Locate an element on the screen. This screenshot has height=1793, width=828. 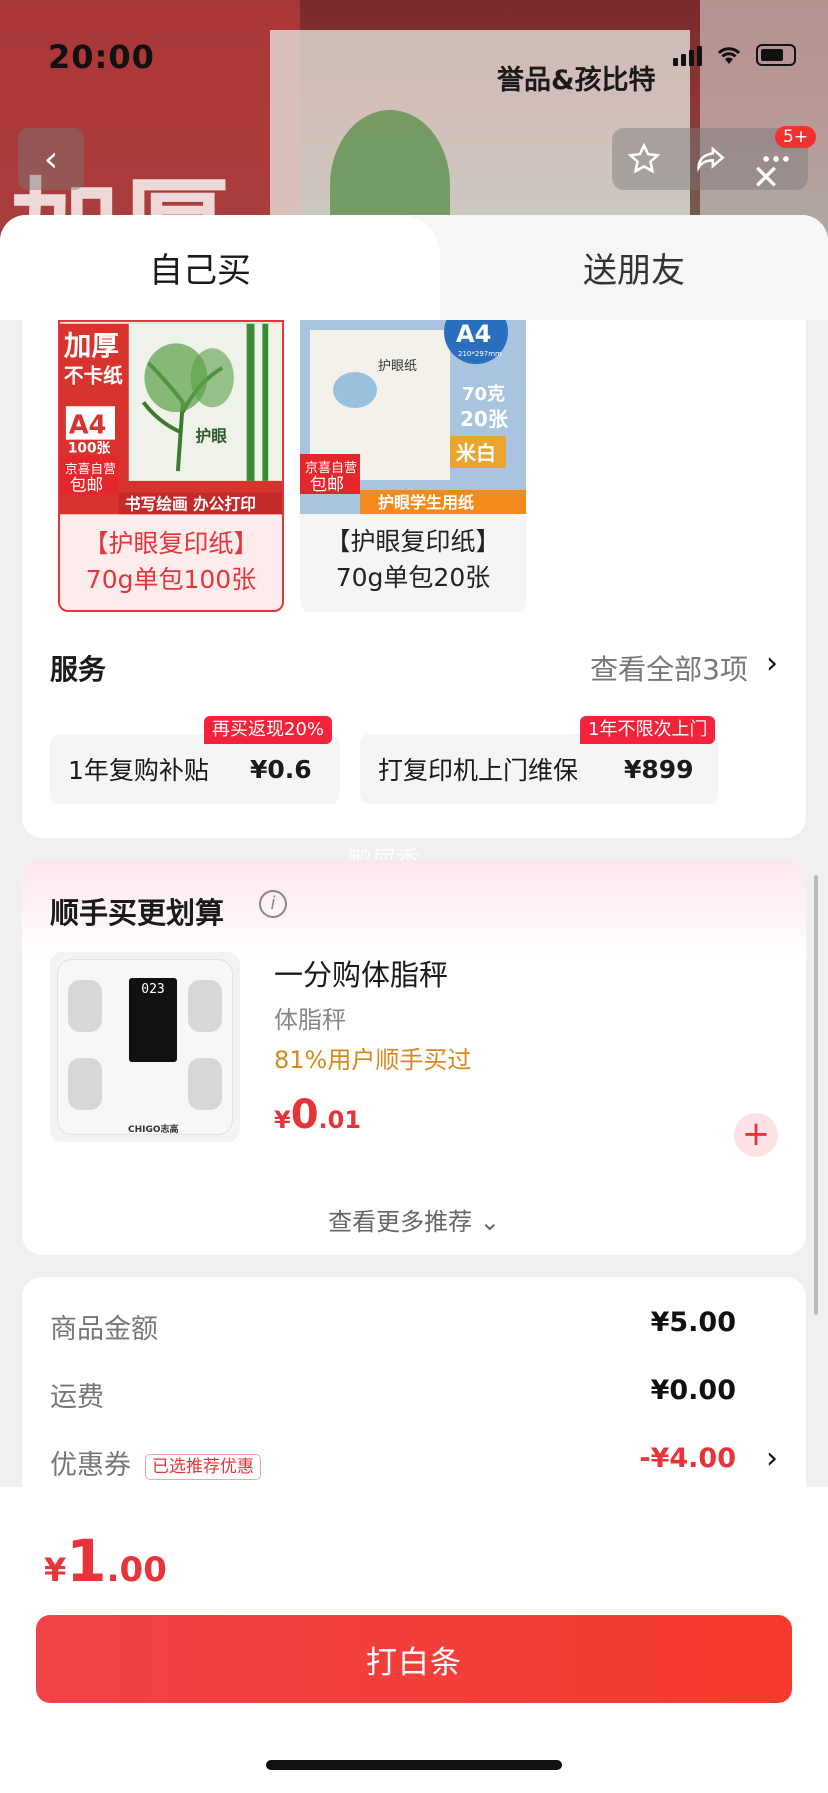
service-price: ¥0.6 is located at coordinates (281, 769).